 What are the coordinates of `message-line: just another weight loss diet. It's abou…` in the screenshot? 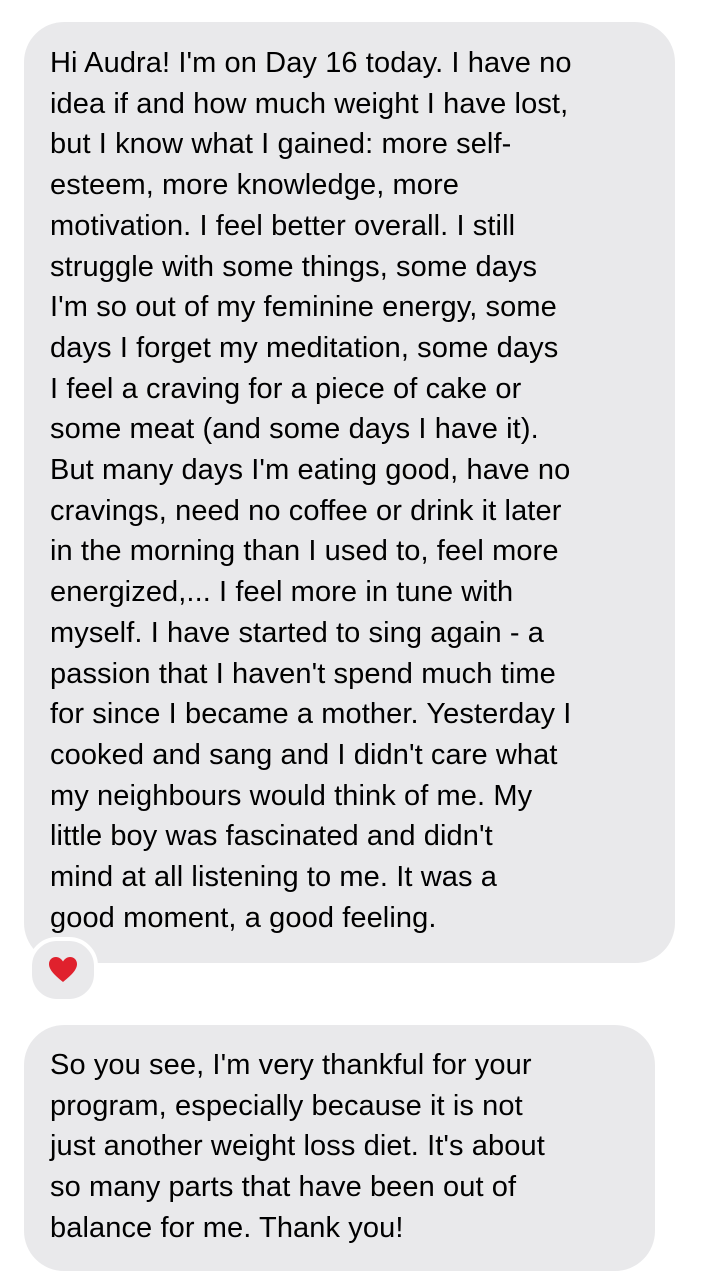 It's located at (297, 1146).